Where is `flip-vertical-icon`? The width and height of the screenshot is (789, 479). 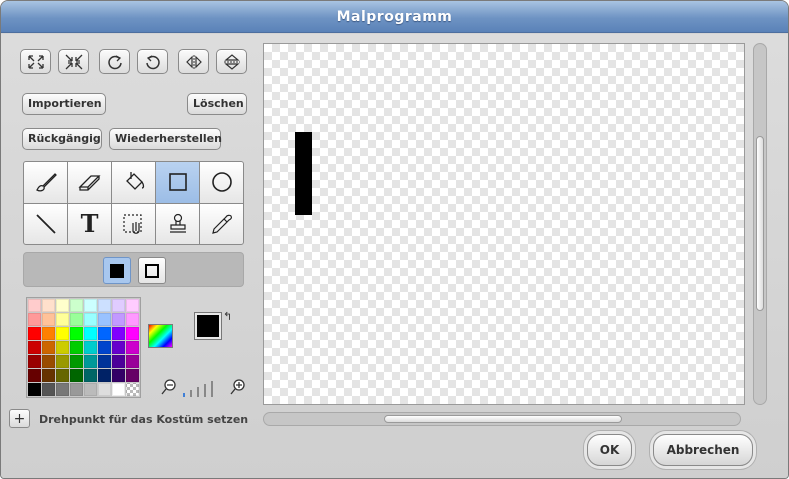 flip-vertical-icon is located at coordinates (231, 61).